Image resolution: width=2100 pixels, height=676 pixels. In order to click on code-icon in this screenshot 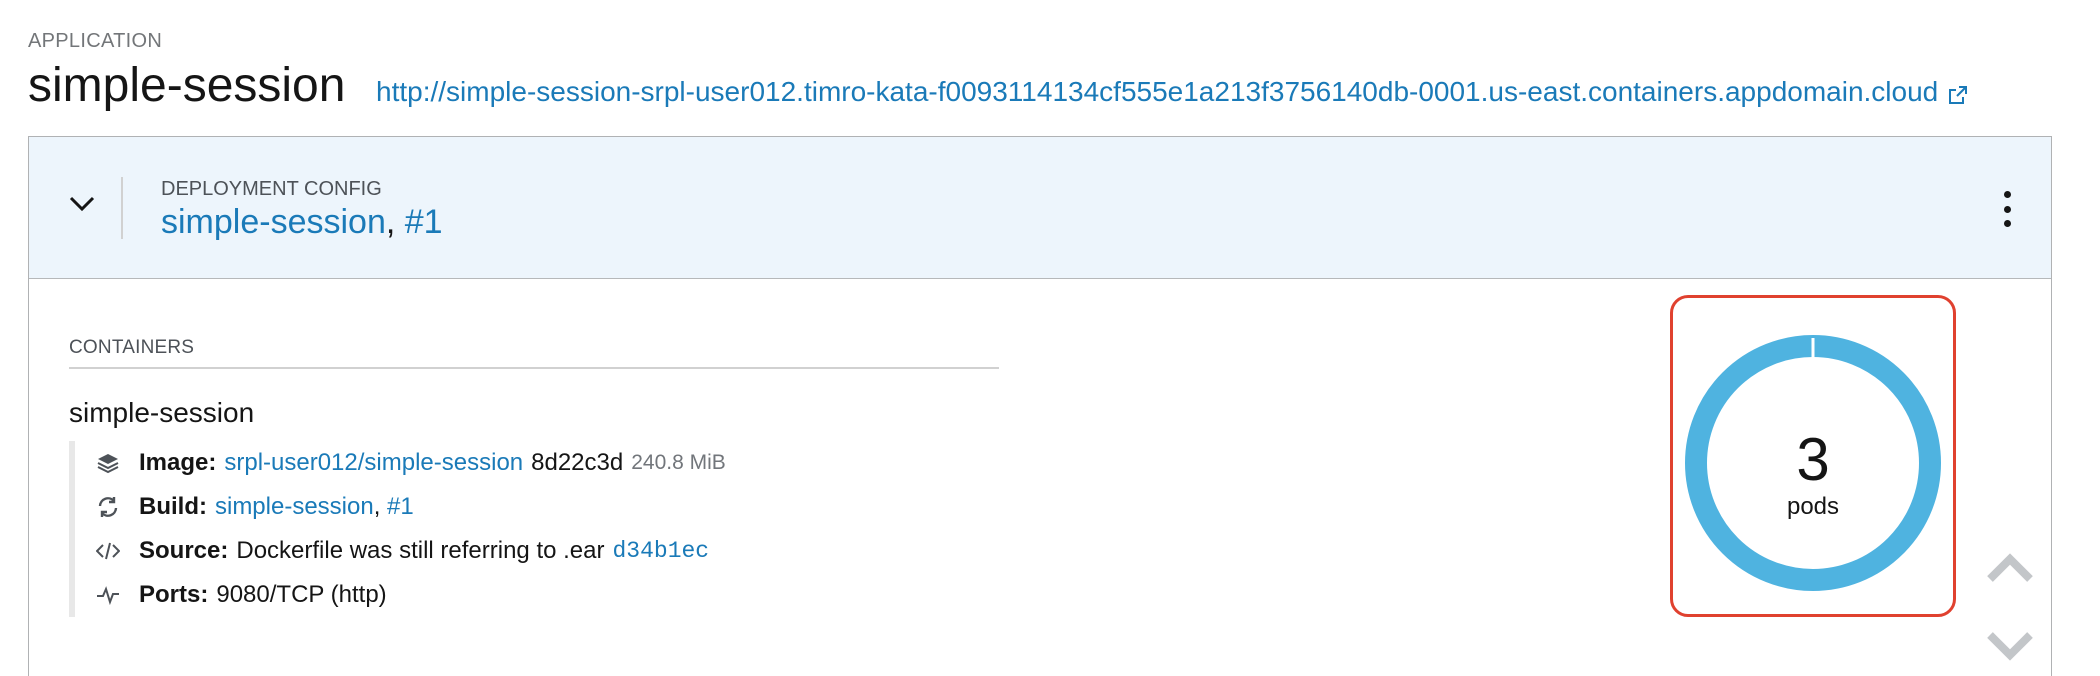, I will do `click(108, 551)`.